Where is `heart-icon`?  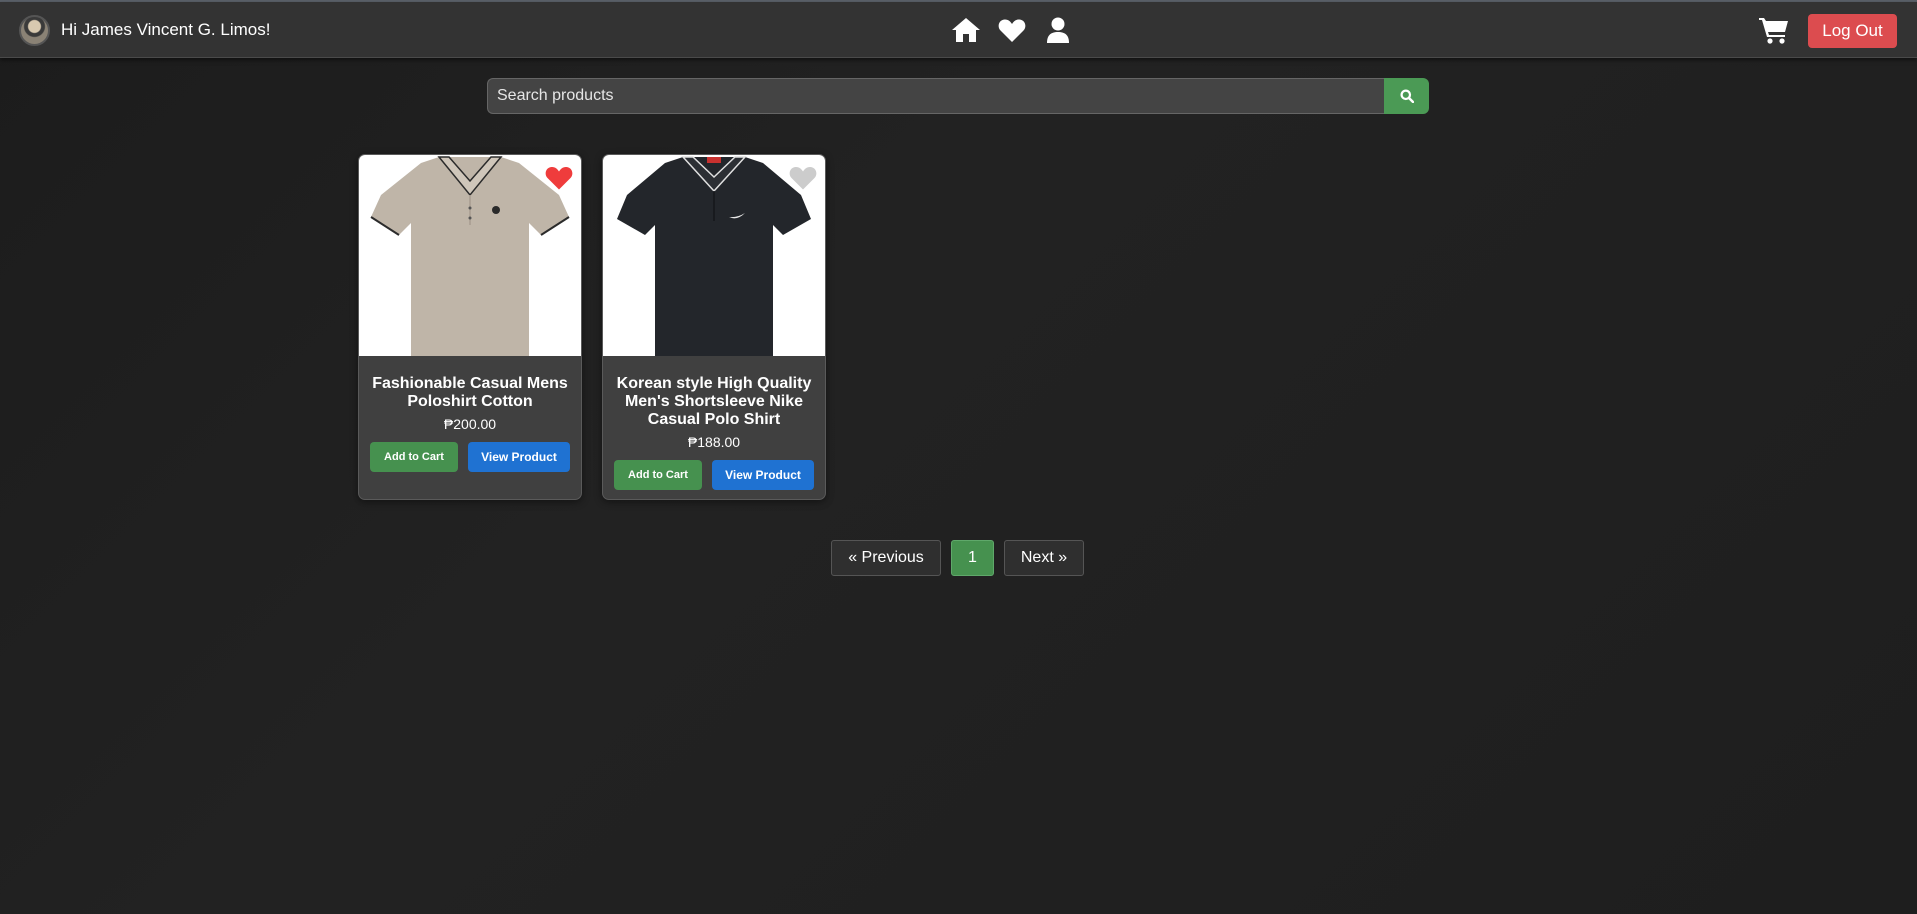 heart-icon is located at coordinates (1012, 30).